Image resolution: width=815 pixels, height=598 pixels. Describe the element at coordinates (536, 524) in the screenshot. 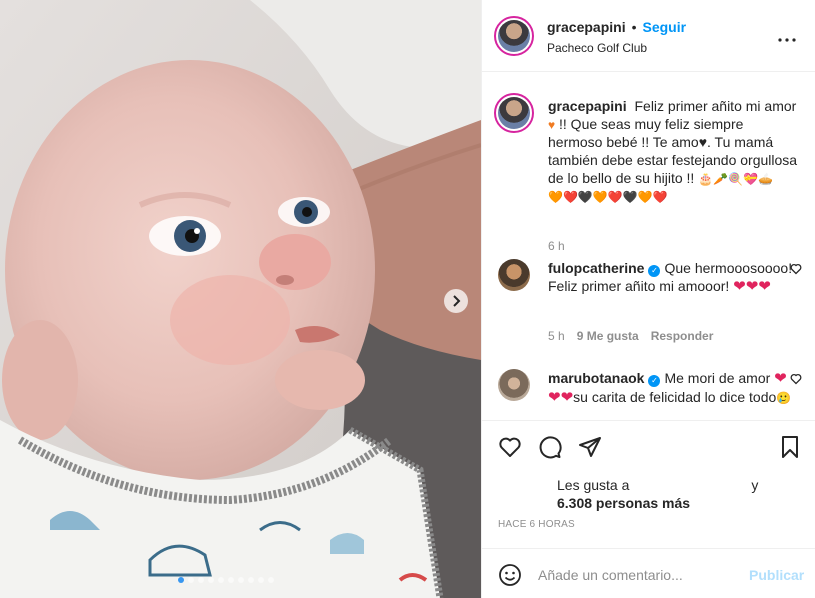

I see `post-time-ago: HACE 6 HORAS` at that location.